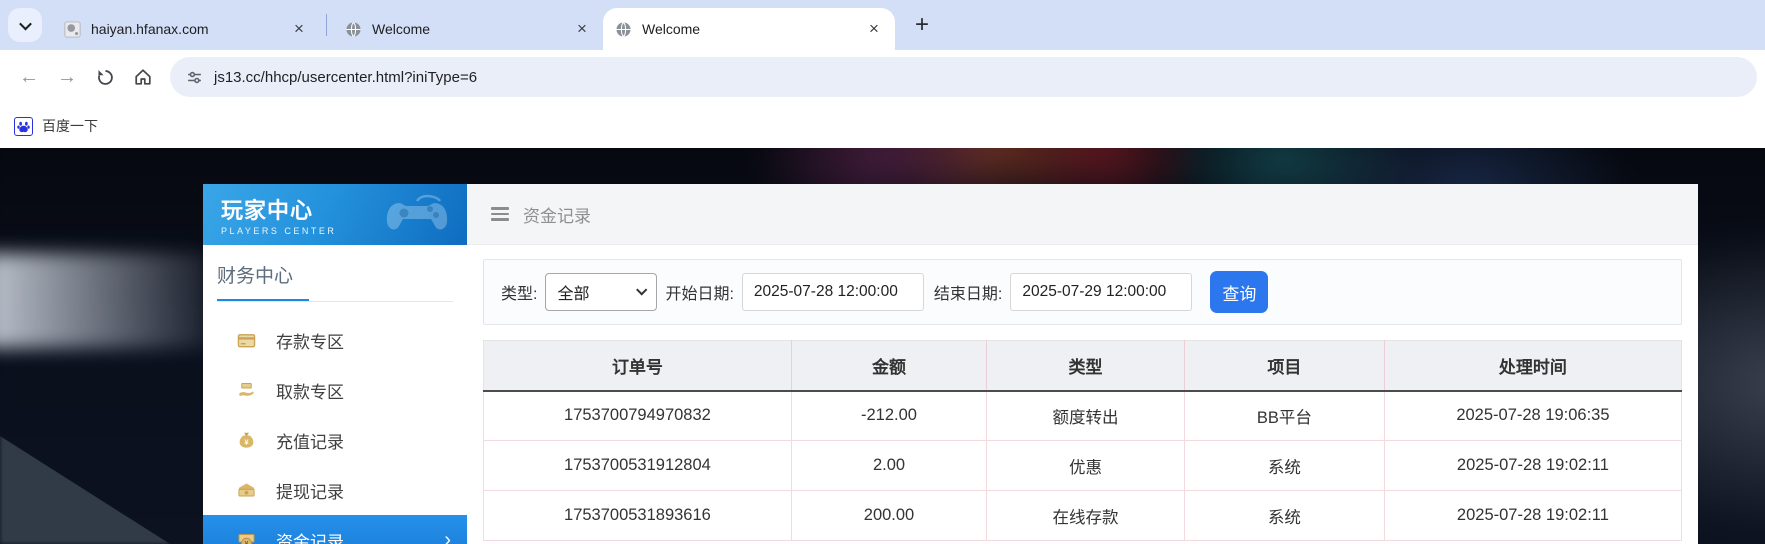 The height and width of the screenshot is (544, 1765). I want to click on forward-icon: →, so click(67, 76).